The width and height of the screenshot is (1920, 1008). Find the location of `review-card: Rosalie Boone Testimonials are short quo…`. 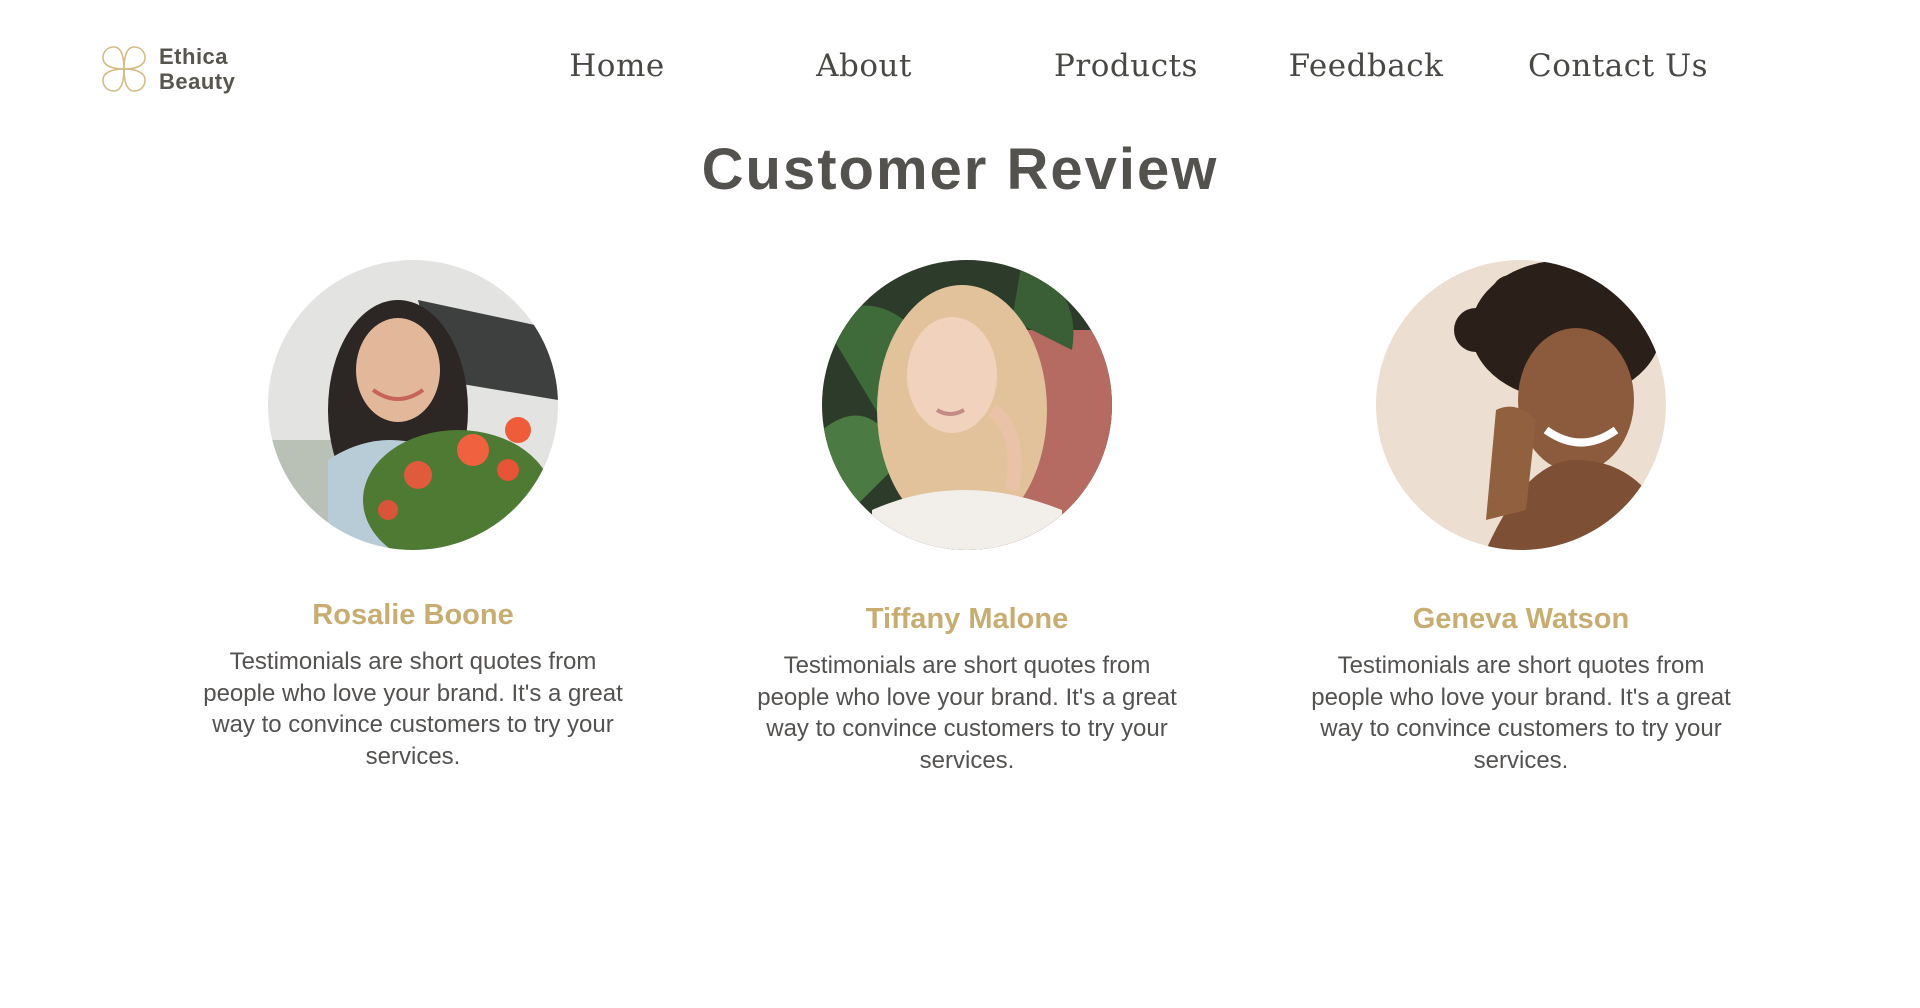

review-card: Rosalie Boone Testimonials are short quo… is located at coordinates (413, 516).